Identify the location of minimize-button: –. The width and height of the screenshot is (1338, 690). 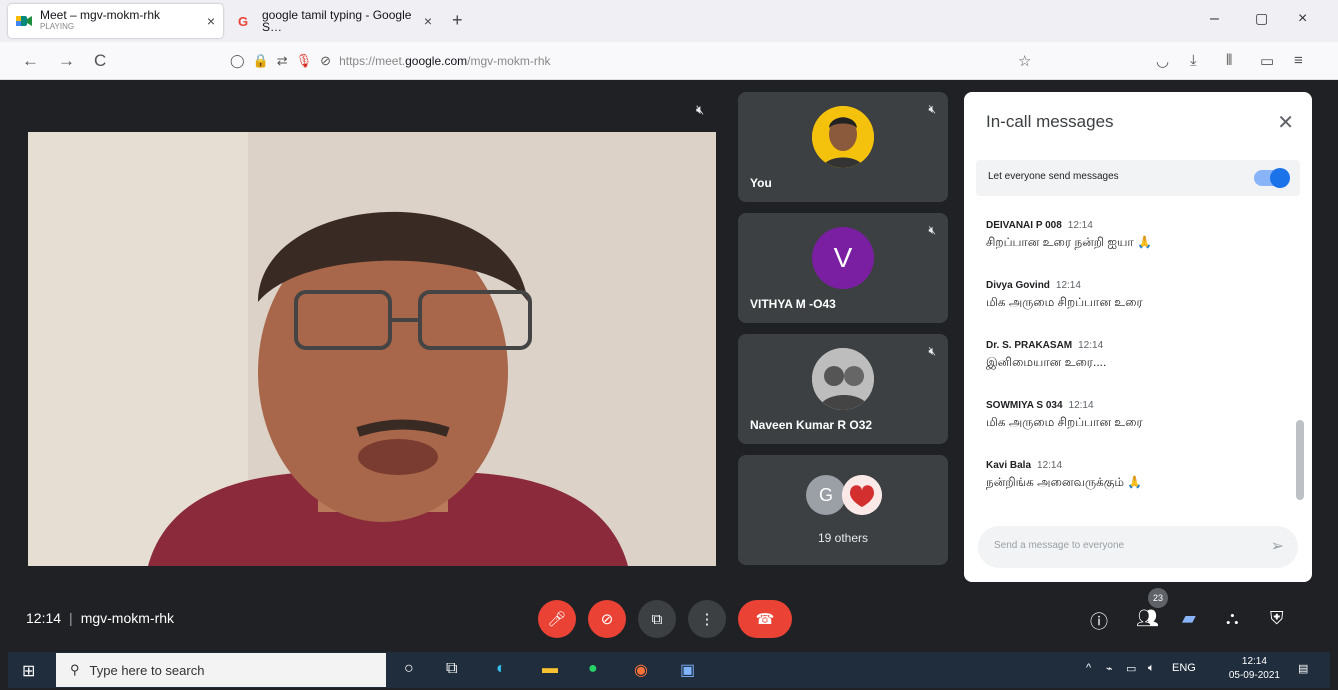
(1214, 19).